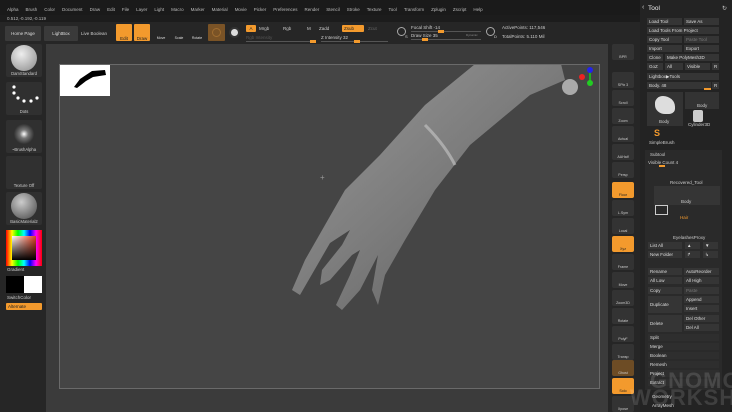  What do you see at coordinates (665, 271) in the screenshot?
I see `rename-button: Rename` at bounding box center [665, 271].